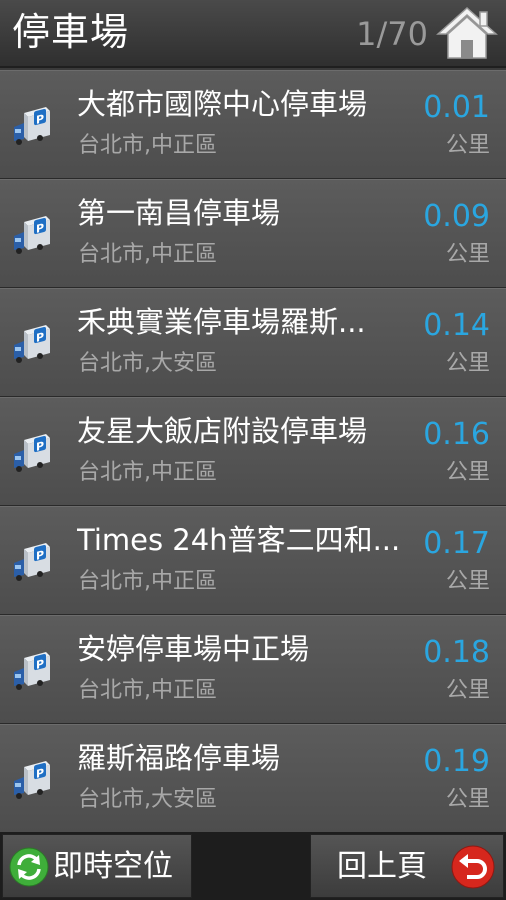 The image size is (506, 900). Describe the element at coordinates (71, 32) in the screenshot. I see `page-title: 停車場` at that location.